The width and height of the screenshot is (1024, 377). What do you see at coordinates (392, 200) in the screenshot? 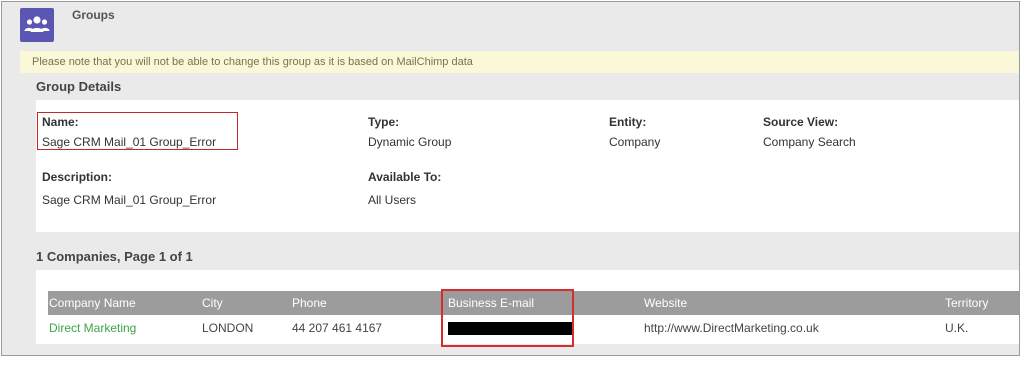
I see `available-to-value: All Users` at bounding box center [392, 200].